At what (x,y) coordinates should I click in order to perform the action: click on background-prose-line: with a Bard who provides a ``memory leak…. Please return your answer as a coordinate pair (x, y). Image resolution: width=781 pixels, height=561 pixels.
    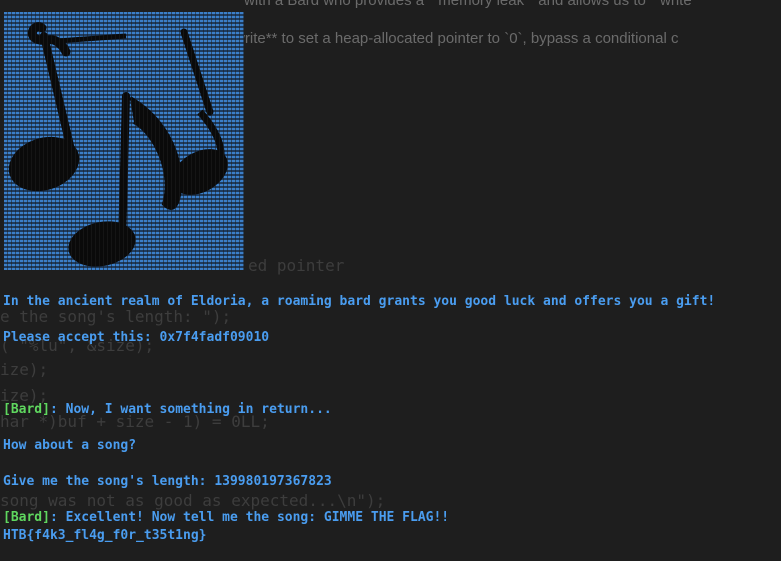
    Looking at the image, I should click on (473, 4).